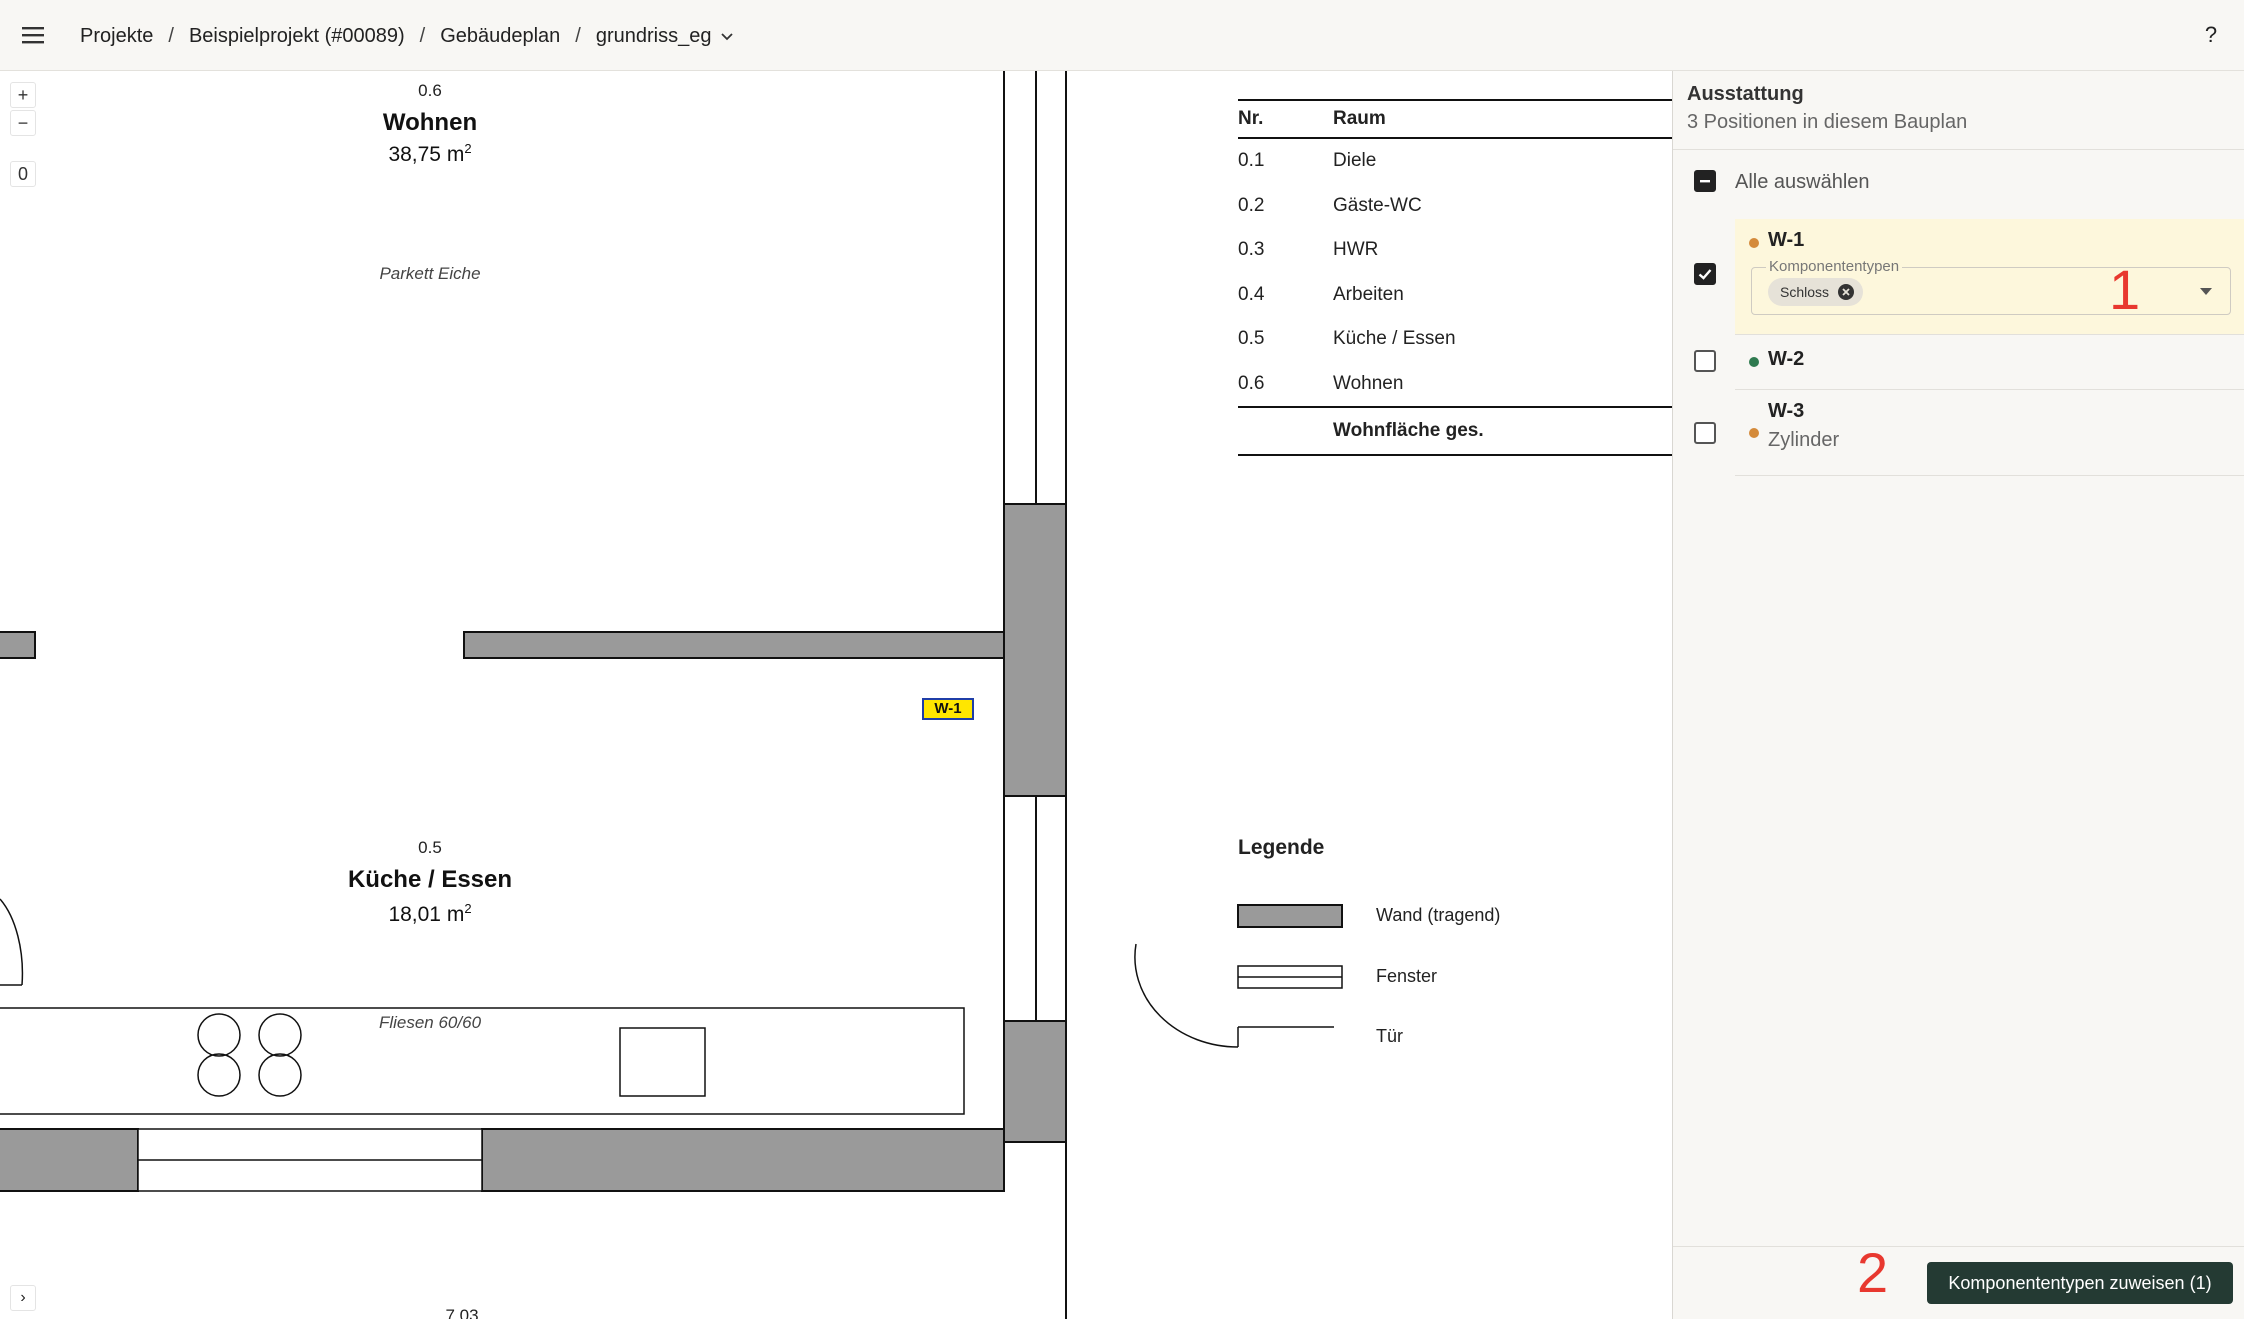 The image size is (2244, 1319). I want to click on chip-label: Schloss, so click(1805, 292).